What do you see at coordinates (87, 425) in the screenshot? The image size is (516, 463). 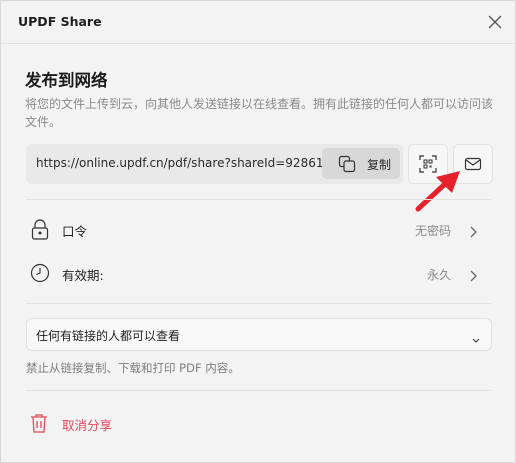 I see `cancel-share-label: 取消分享` at bounding box center [87, 425].